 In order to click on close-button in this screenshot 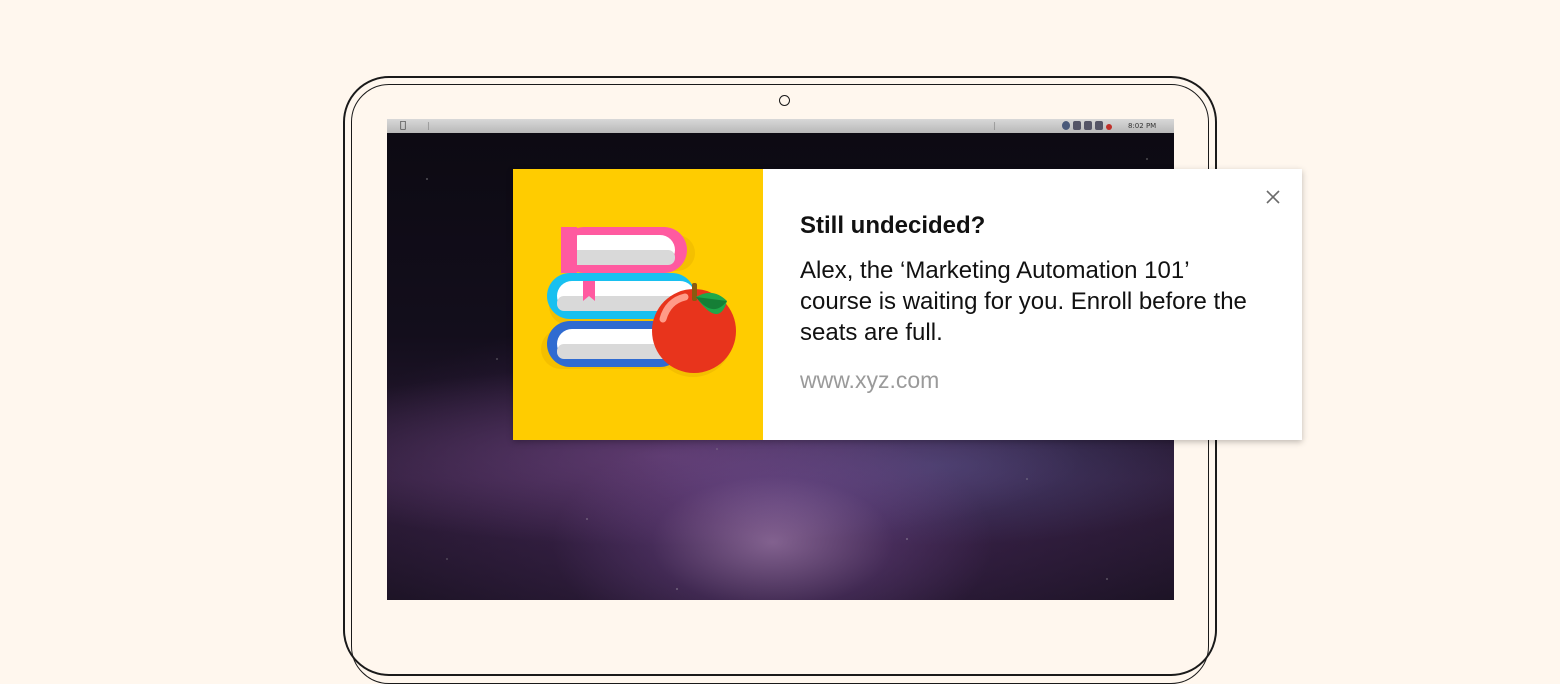, I will do `click(1273, 197)`.